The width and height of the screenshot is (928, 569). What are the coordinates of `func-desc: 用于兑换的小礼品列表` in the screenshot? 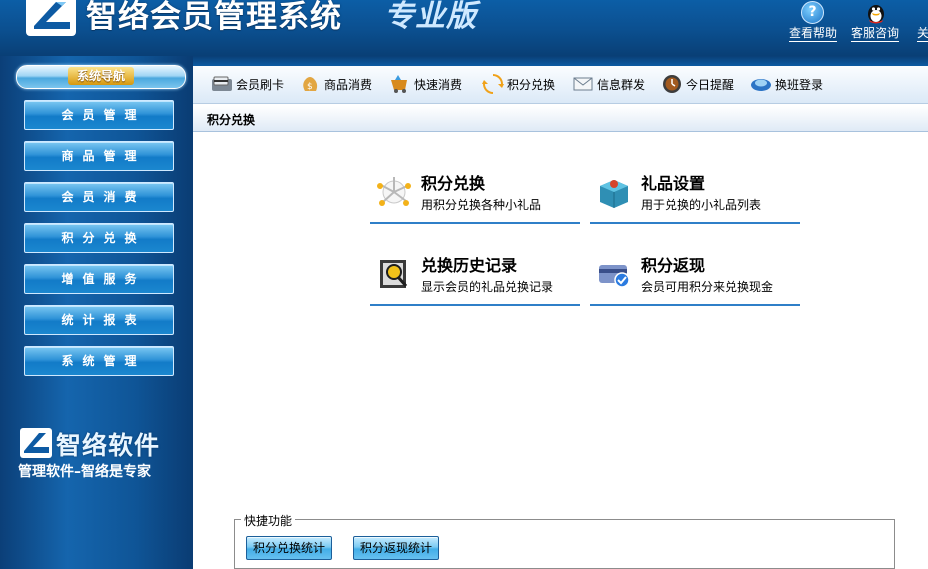 It's located at (701, 205).